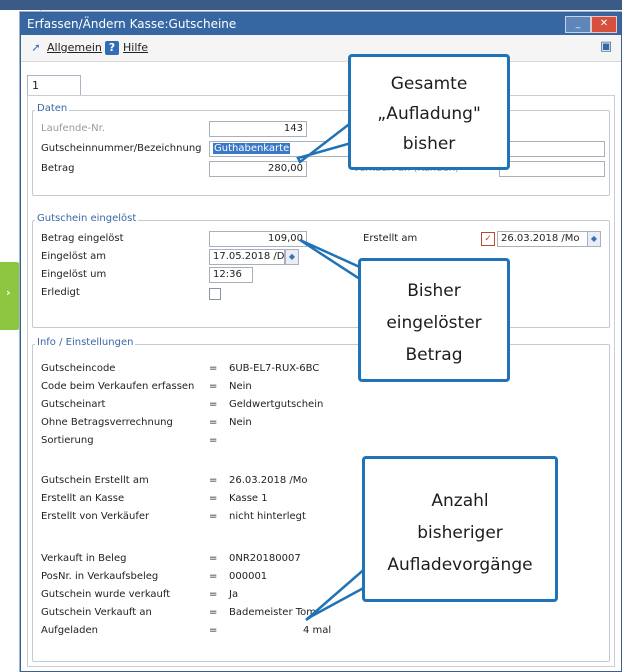 This screenshot has width=622, height=672. What do you see at coordinates (460, 501) in the screenshot?
I see `callout-aufladevorgaenge-line1: Anzahl` at bounding box center [460, 501].